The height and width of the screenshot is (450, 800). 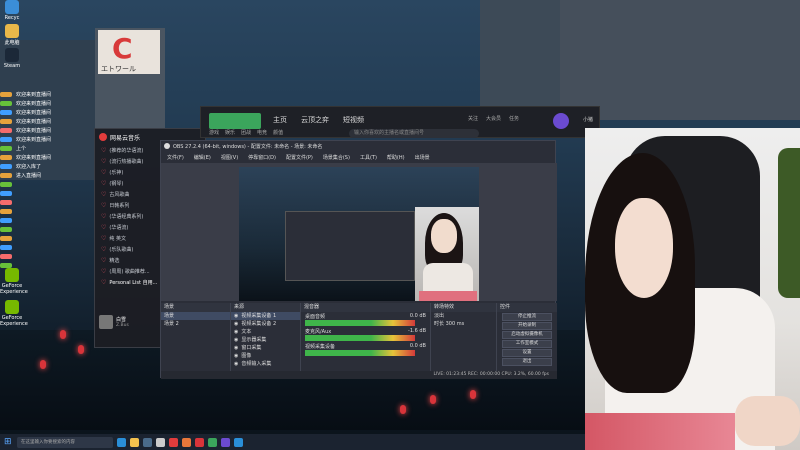 What do you see at coordinates (8, 442) in the screenshot?
I see `windows-start-icon: ⊞` at bounding box center [8, 442].